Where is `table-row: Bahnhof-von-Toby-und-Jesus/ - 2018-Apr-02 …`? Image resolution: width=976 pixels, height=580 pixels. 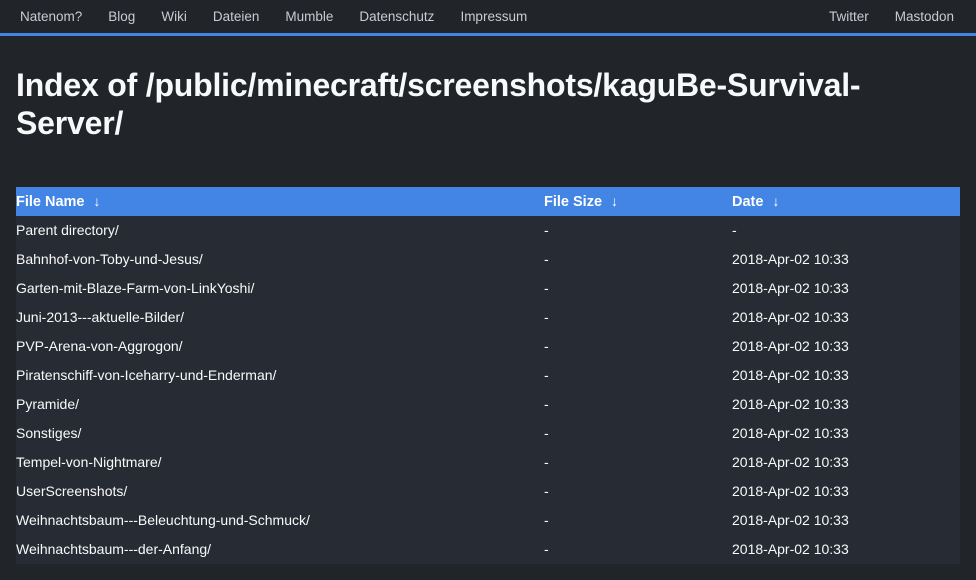 table-row: Bahnhof-von-Toby-und-Jesus/ - 2018-Apr-02 … is located at coordinates (488, 259).